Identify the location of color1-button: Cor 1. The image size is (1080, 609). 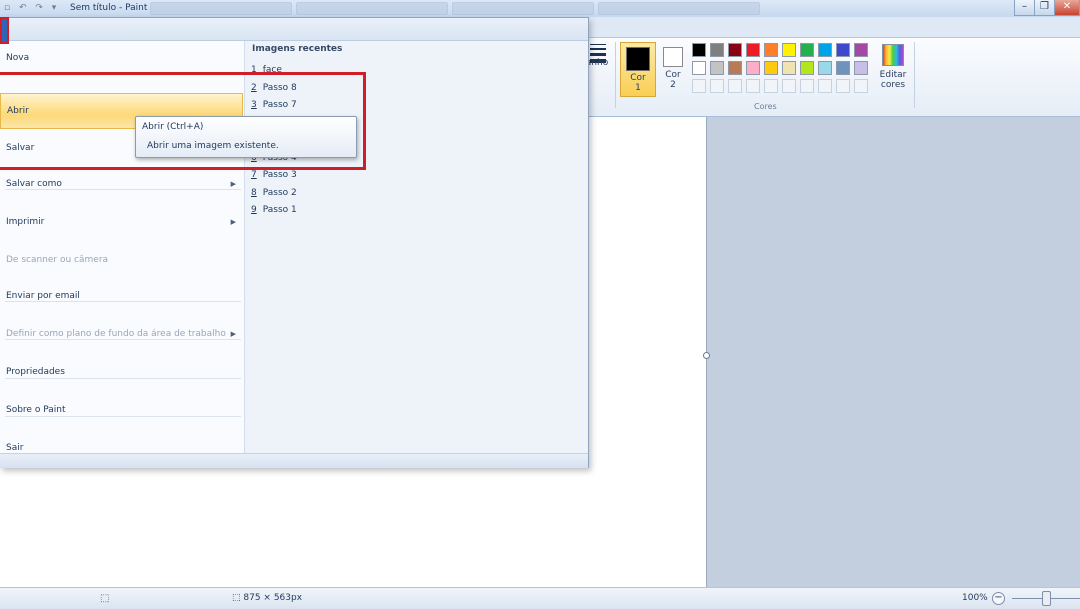
(638, 69).